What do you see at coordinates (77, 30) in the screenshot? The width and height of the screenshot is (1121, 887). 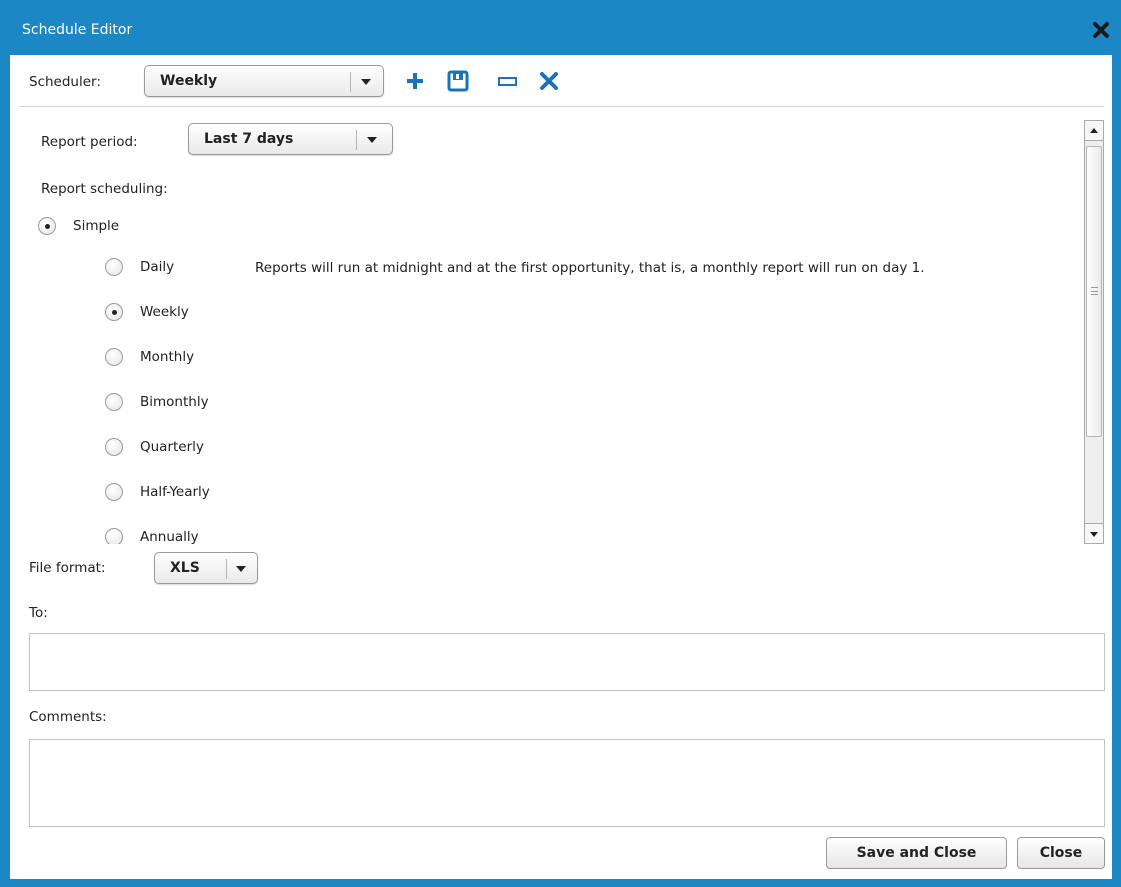 I see `window-title: Schedule Editor` at bounding box center [77, 30].